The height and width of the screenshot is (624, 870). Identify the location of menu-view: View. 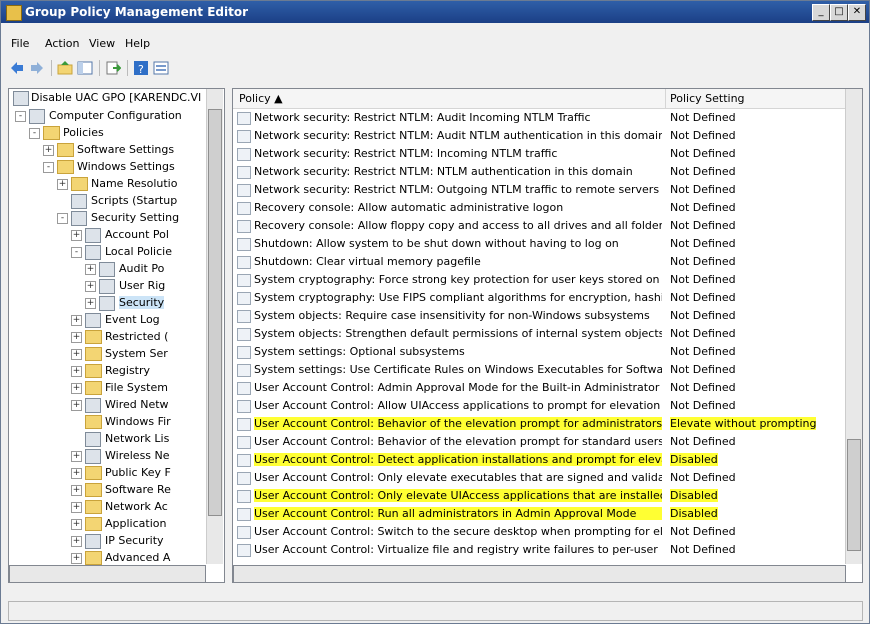
(102, 43).